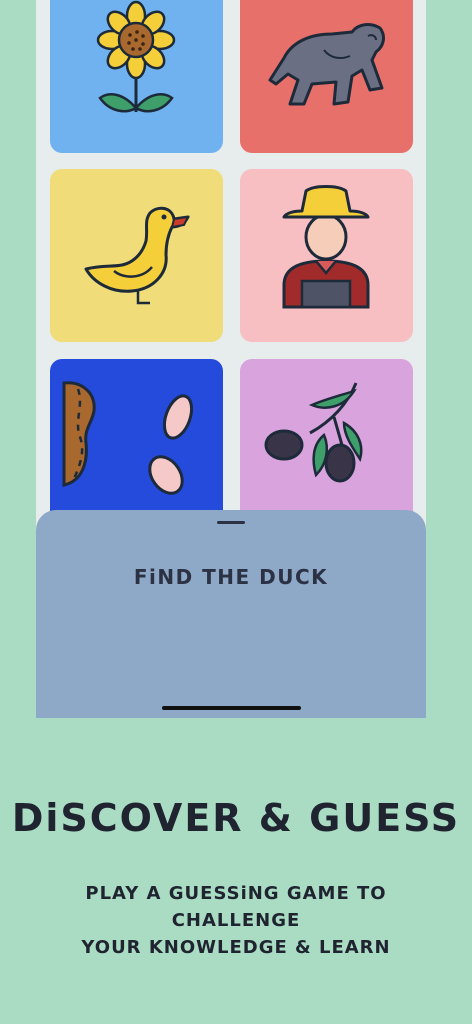 This screenshot has height=1024, width=472. Describe the element at coordinates (326, 64) in the screenshot. I see `gorilla-icon` at that location.